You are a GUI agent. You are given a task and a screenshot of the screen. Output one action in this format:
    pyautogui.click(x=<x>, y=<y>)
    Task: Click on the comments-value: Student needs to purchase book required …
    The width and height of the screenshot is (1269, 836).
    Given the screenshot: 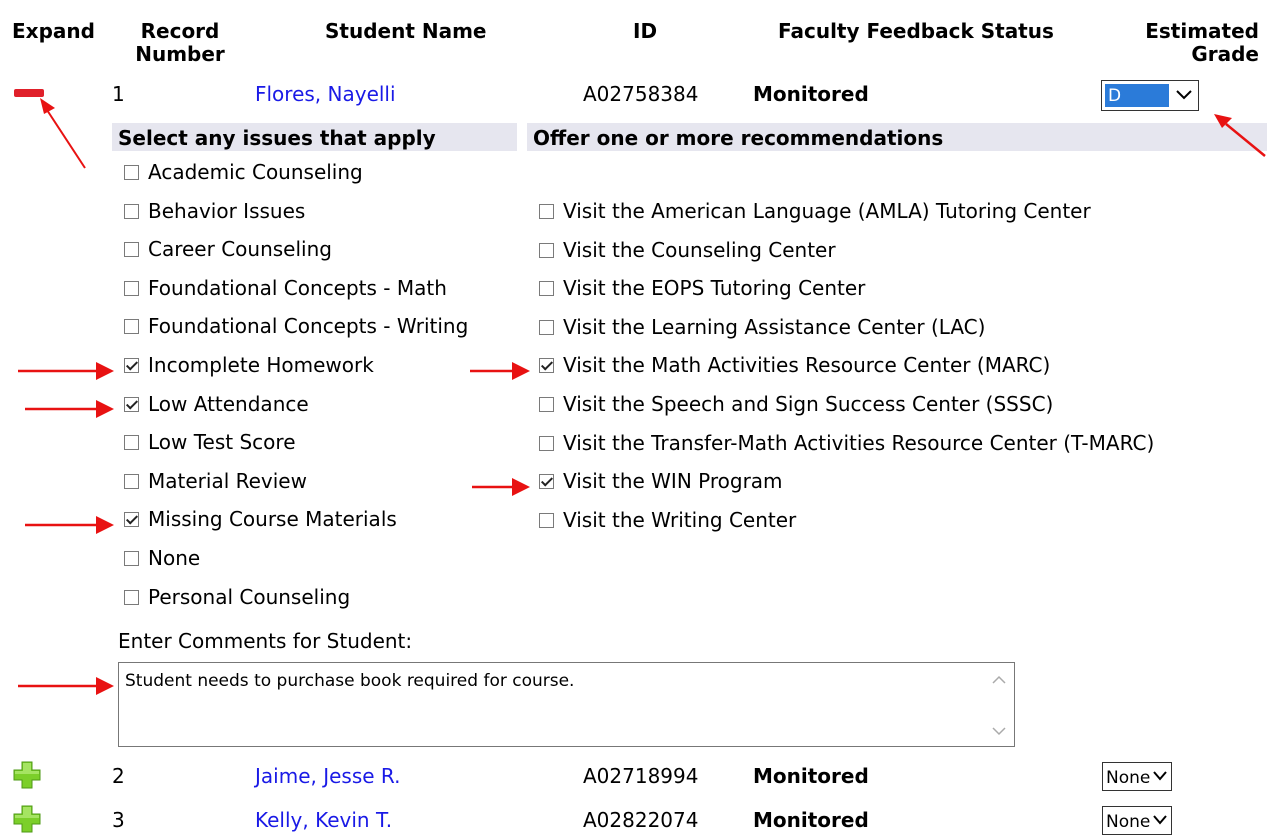 What is the action you would take?
    pyautogui.click(x=350, y=681)
    